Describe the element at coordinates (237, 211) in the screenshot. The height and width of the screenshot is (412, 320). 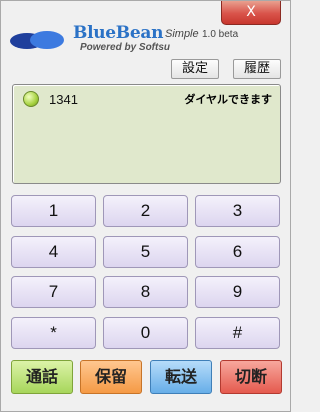
I see `key-3: 3` at that location.